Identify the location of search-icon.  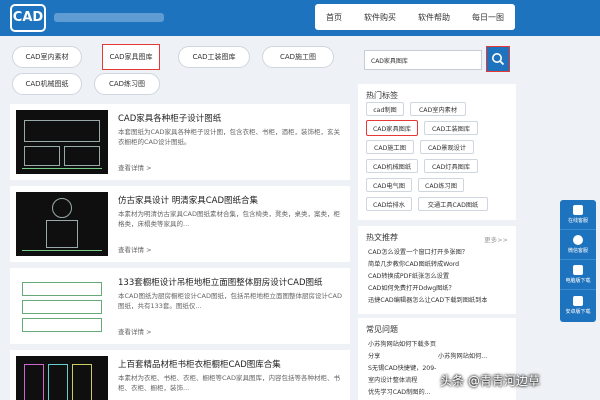
(498, 59).